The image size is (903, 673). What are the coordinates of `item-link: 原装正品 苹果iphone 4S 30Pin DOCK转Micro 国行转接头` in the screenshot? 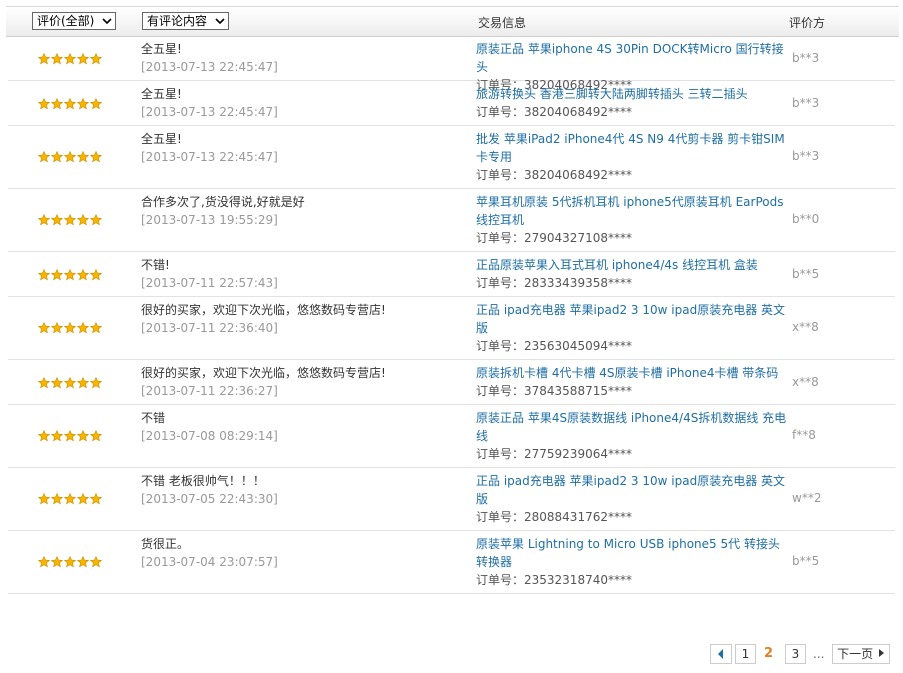 It's located at (634, 58).